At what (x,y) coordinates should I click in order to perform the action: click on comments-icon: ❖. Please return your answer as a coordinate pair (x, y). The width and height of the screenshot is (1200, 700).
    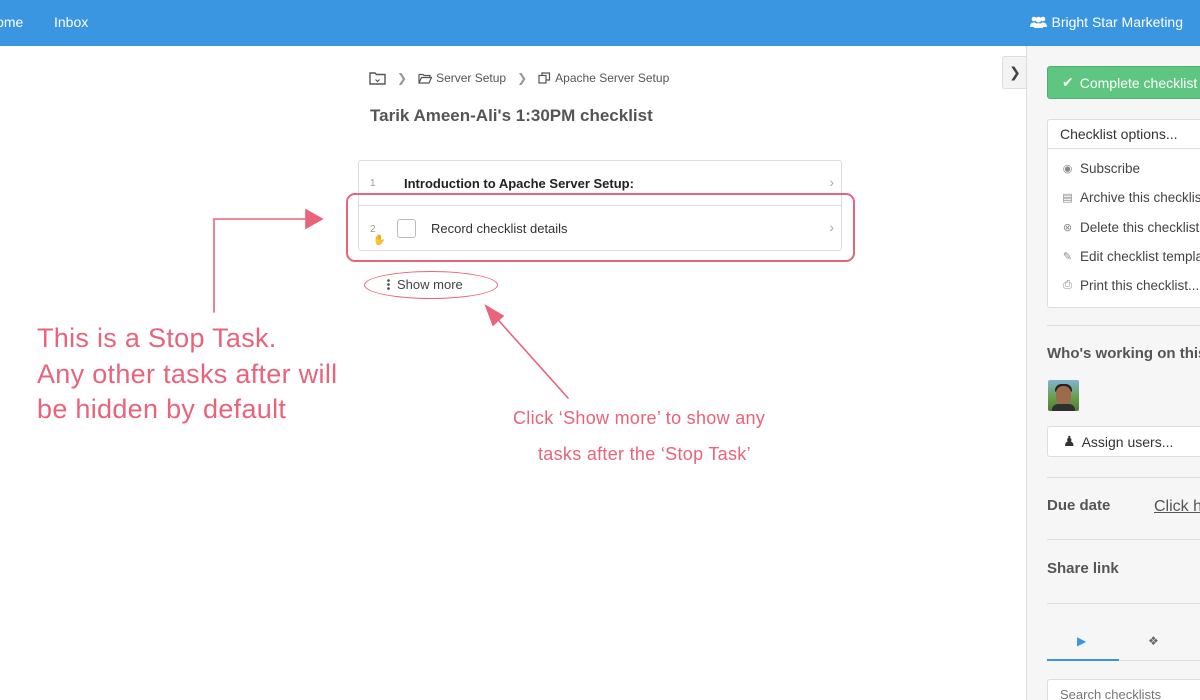
    Looking at the image, I should click on (1153, 641).